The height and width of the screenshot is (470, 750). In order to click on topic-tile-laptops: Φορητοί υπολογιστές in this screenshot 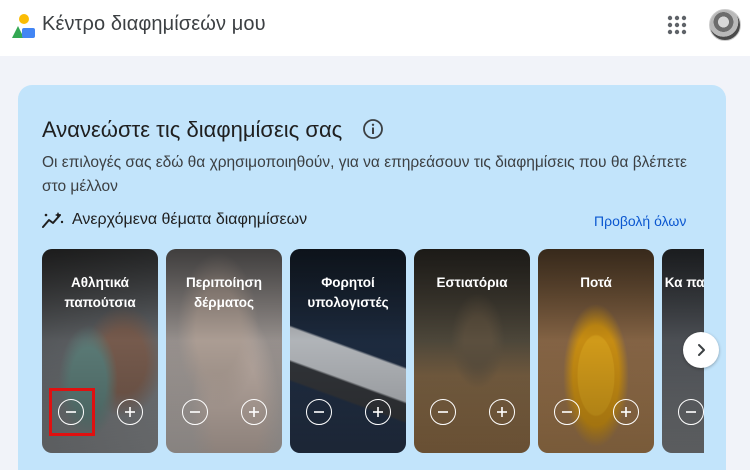, I will do `click(348, 351)`.